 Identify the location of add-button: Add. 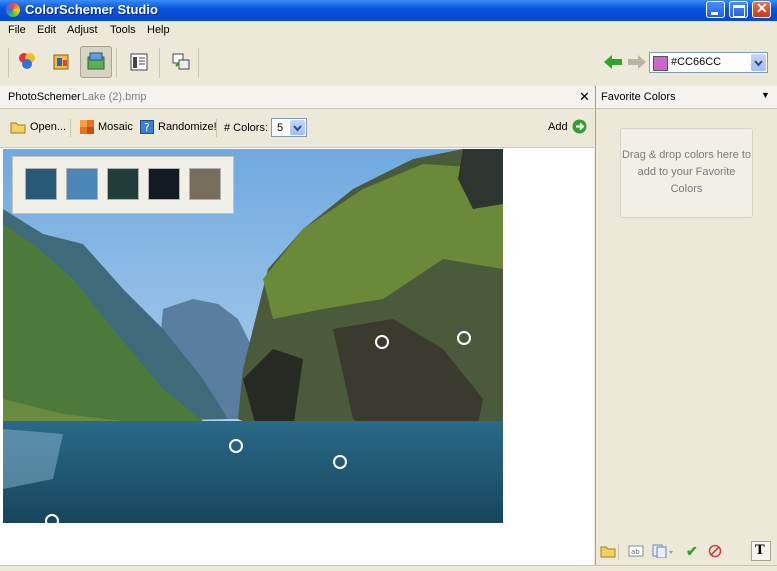
(566, 127).